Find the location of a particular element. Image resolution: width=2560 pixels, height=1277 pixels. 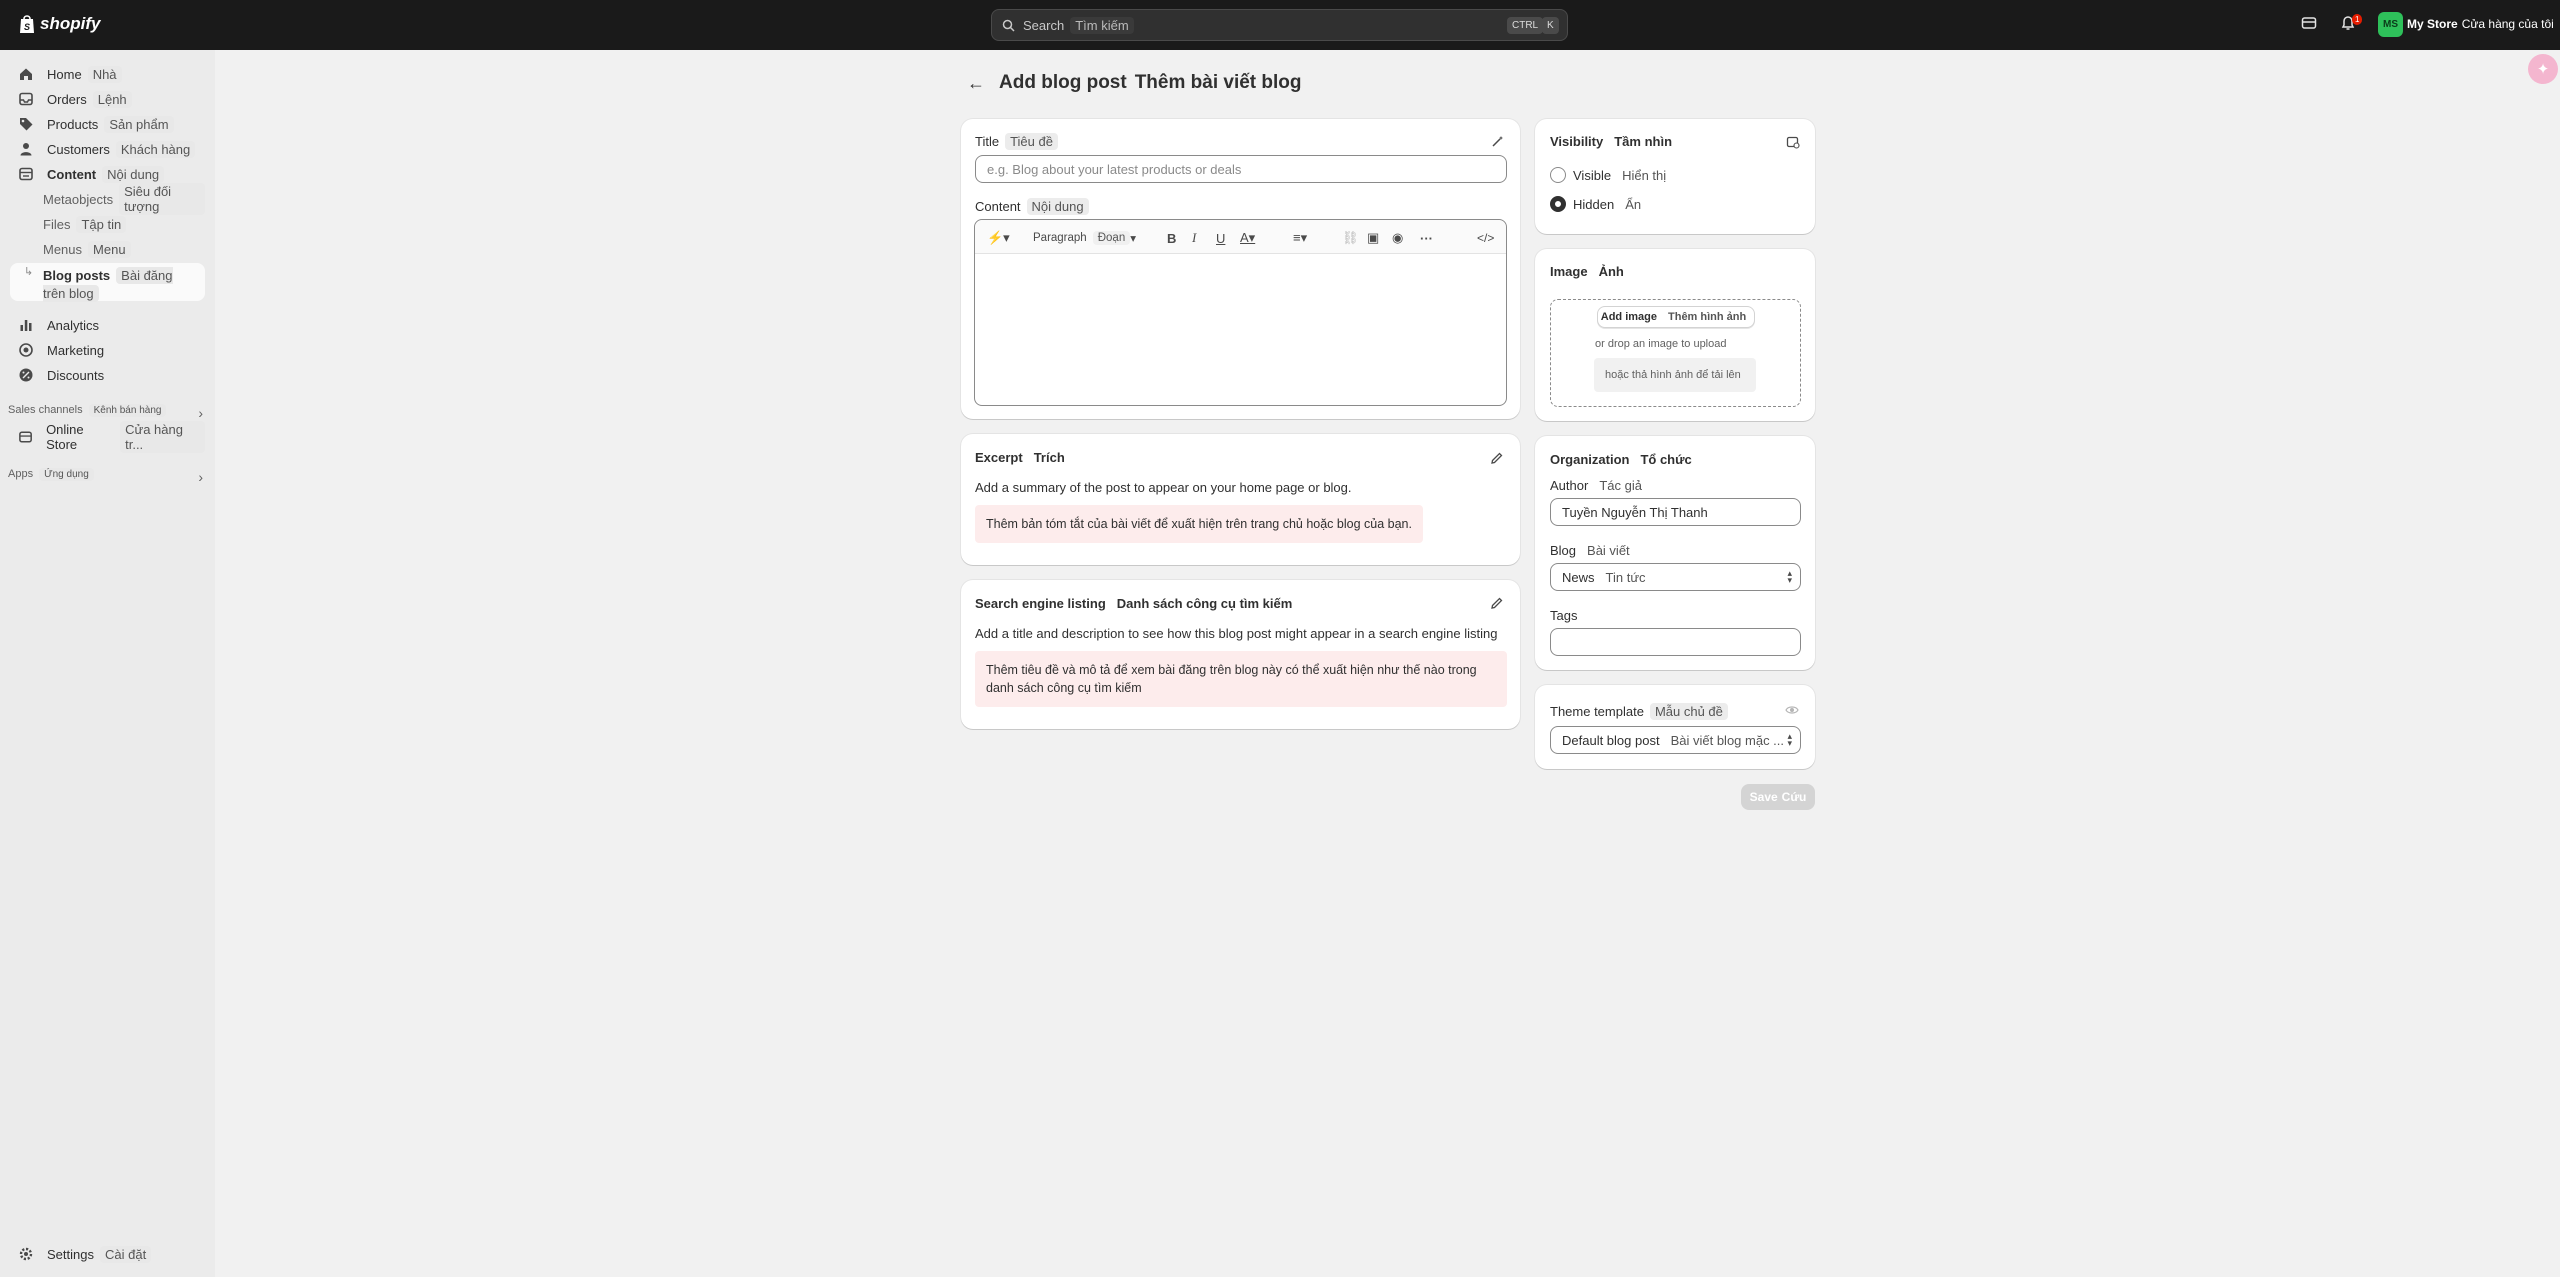

sales-channels-heading: Sales channels Kênh bán hàng is located at coordinates (87, 410).